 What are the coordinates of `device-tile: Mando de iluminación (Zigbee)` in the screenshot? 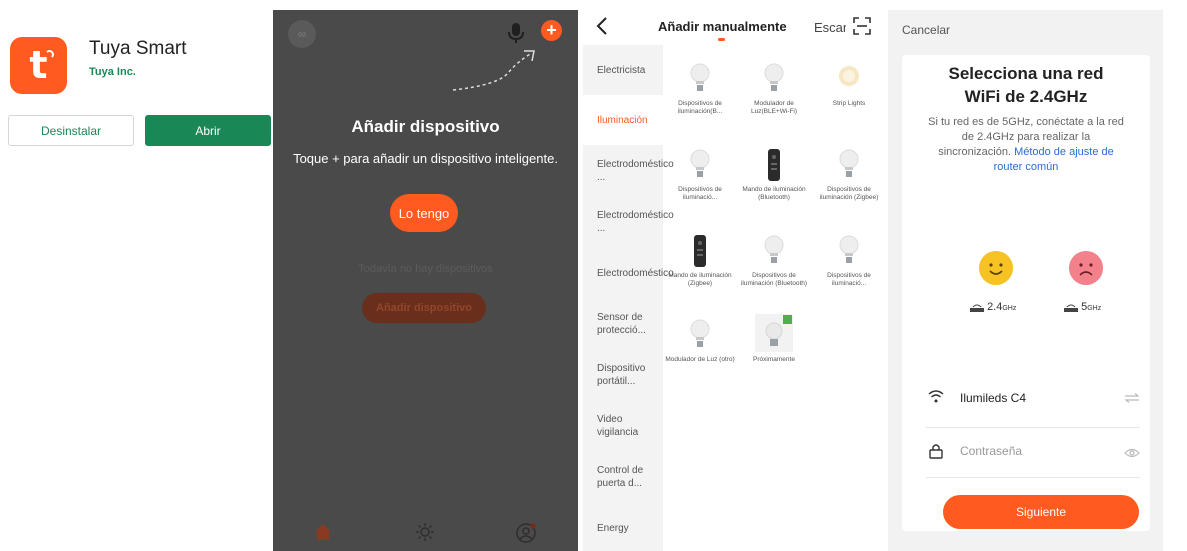 It's located at (700, 261).